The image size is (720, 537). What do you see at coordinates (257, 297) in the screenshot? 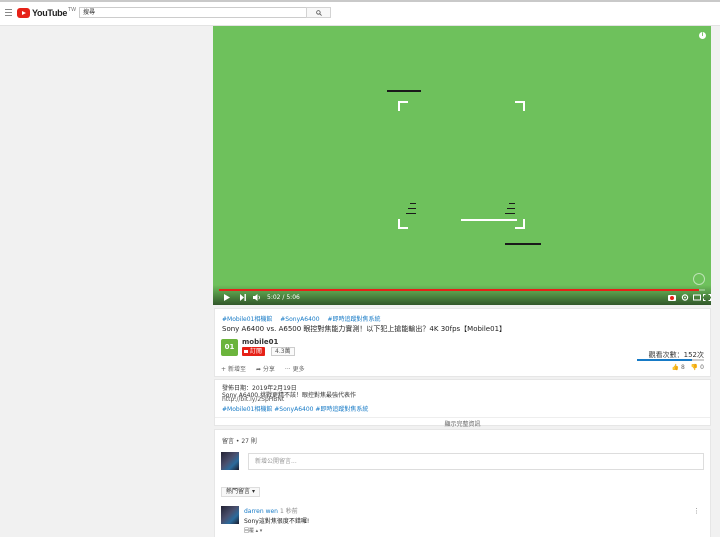
I see `volume-icon` at bounding box center [257, 297].